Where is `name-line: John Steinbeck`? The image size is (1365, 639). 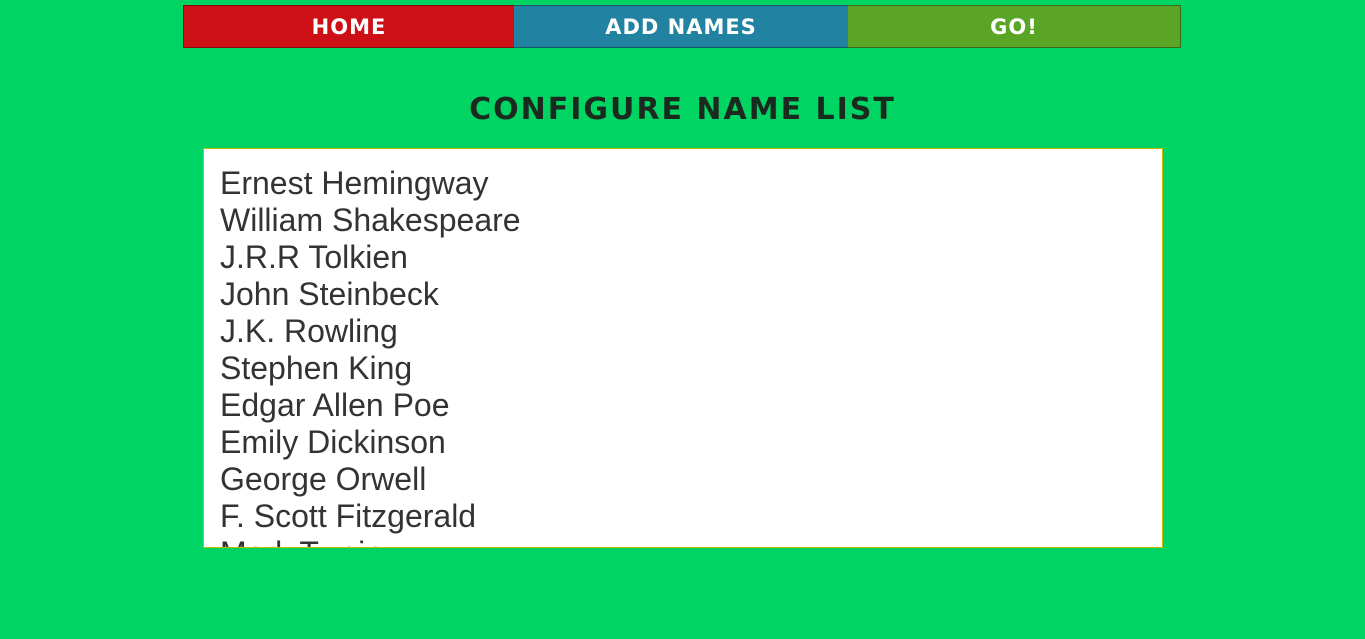
name-line: John Steinbeck is located at coordinates (329, 294).